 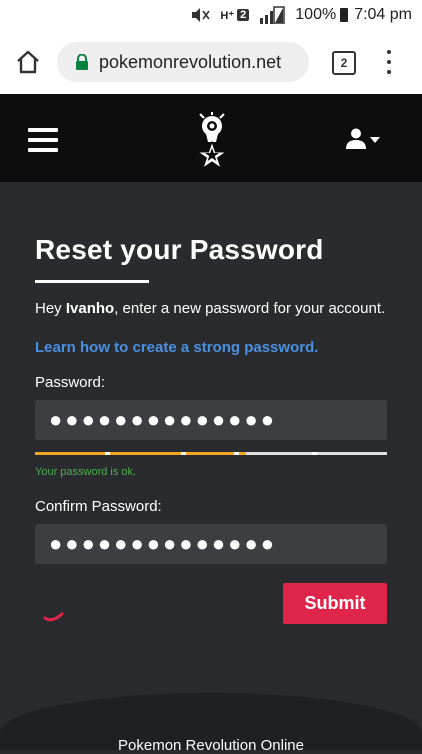 I want to click on mute-icon, so click(x=200, y=15).